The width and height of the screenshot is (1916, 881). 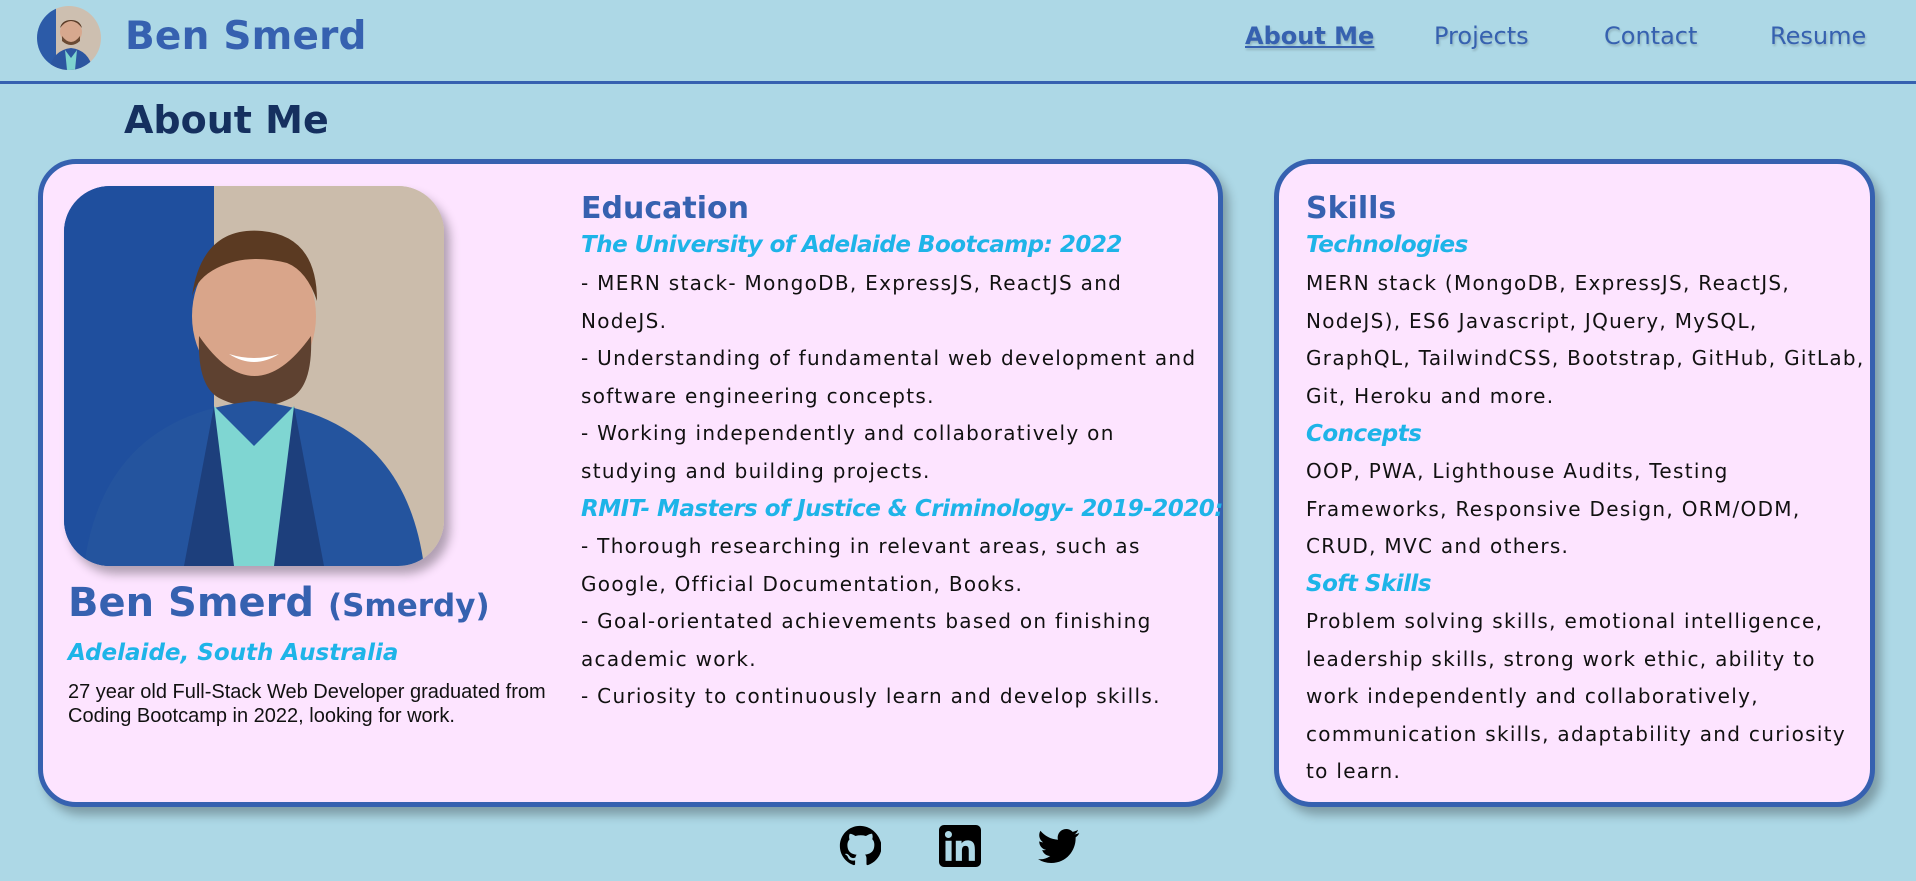 I want to click on skills-group-title: Concepts, so click(x=1364, y=434).